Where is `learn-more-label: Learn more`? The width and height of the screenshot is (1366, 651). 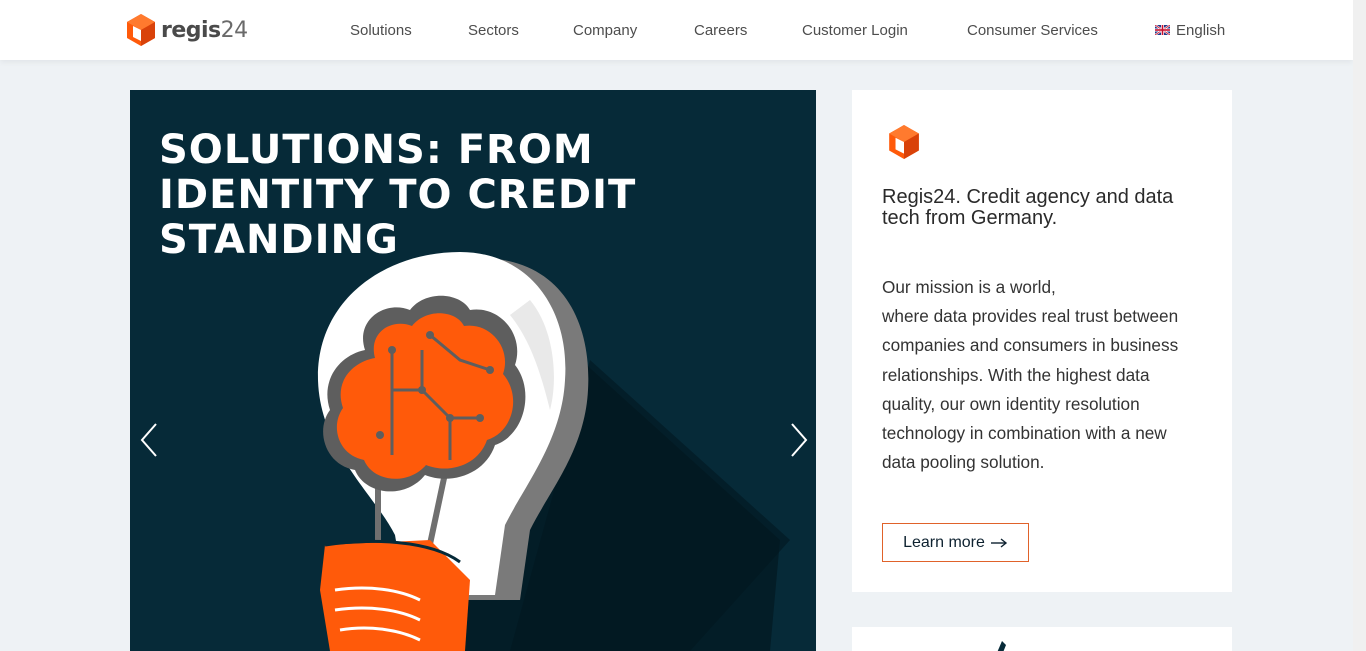 learn-more-label: Learn more is located at coordinates (944, 542).